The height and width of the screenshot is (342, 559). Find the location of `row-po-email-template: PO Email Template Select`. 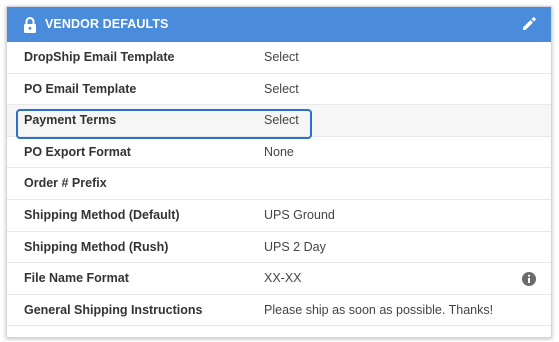

row-po-email-template: PO Email Template Select is located at coordinates (279, 90).